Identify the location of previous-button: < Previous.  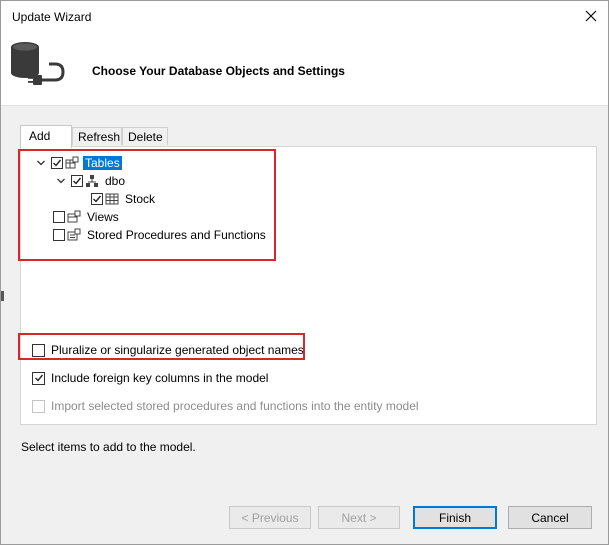
(270, 517).